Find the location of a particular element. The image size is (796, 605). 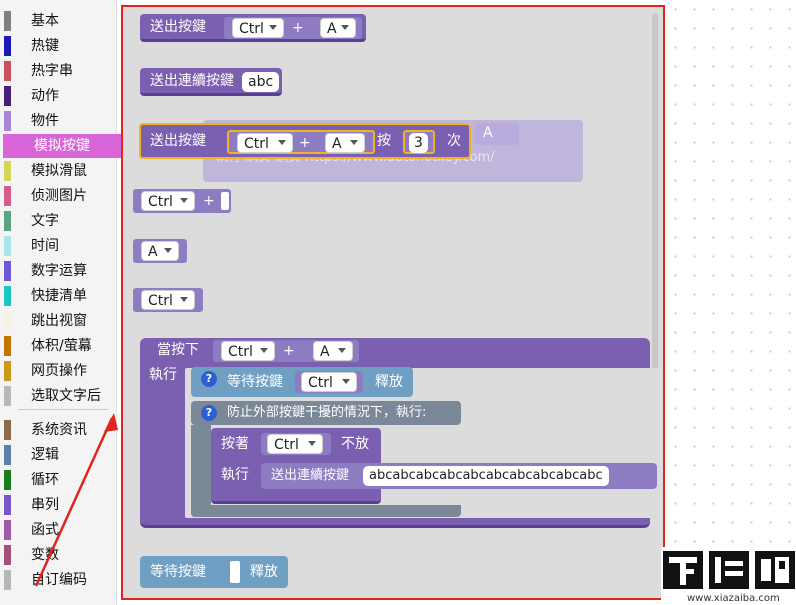

sidebar-category: 函式 is located at coordinates (58, 530).